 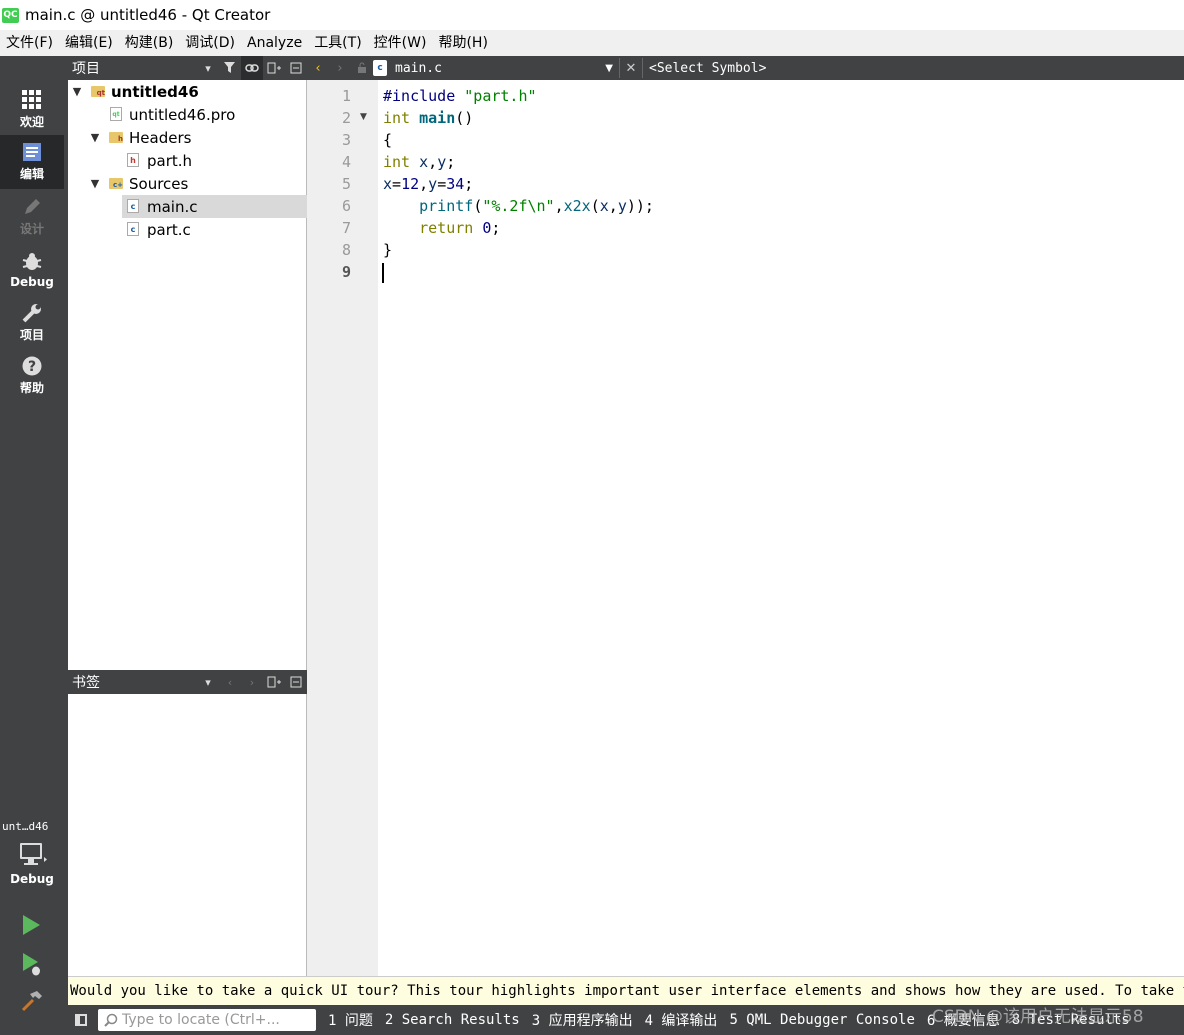 I want to click on tree-item-main-c: c main.c, so click(x=214, y=206).